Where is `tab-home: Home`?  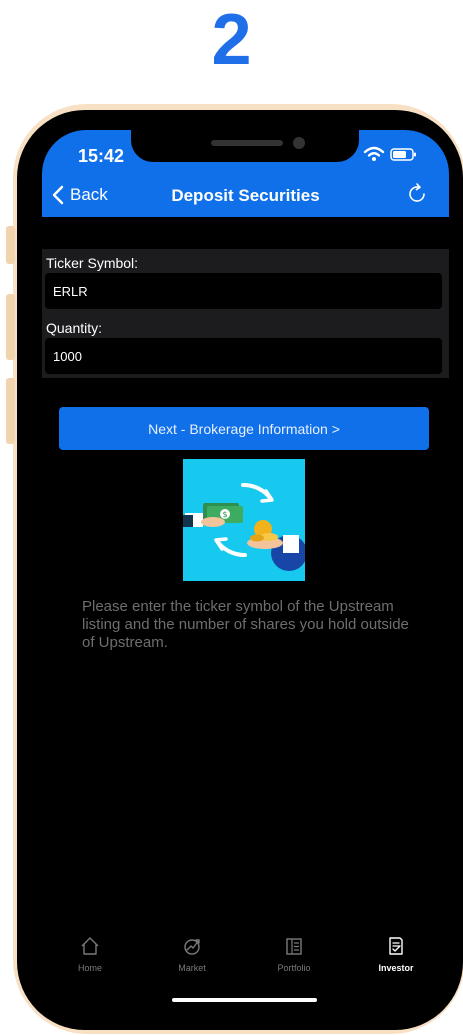 tab-home: Home is located at coordinates (90, 954).